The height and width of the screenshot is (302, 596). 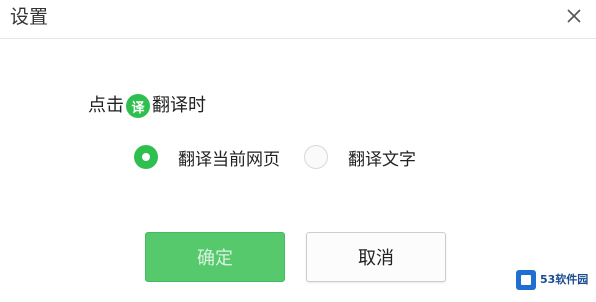 I want to click on watermark: 53软件园, so click(x=553, y=280).